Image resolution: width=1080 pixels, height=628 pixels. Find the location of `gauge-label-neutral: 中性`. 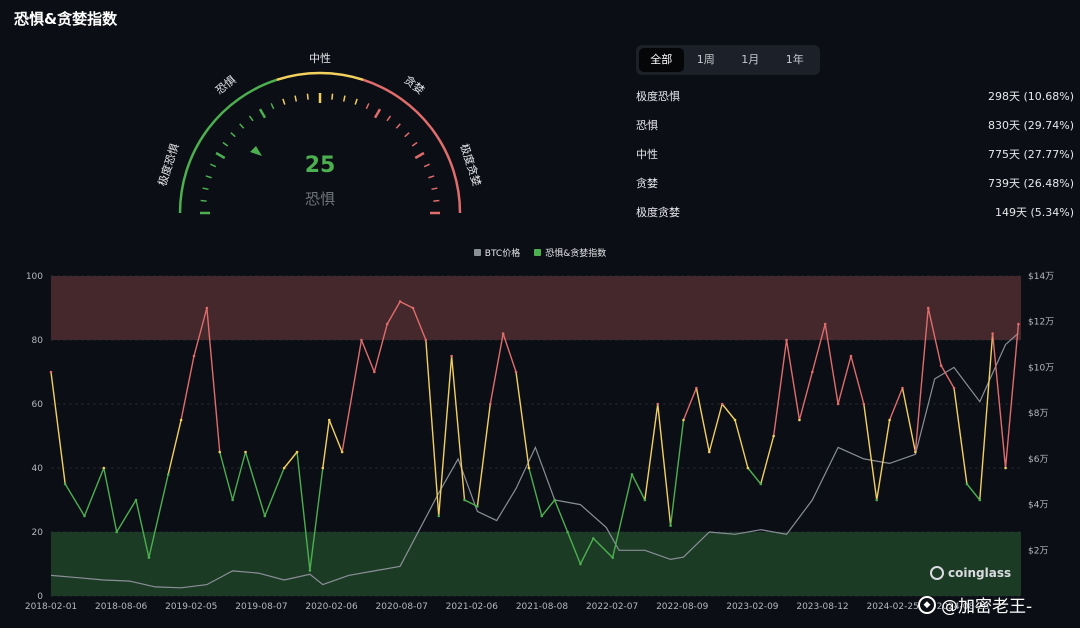

gauge-label-neutral: 中性 is located at coordinates (320, 58).